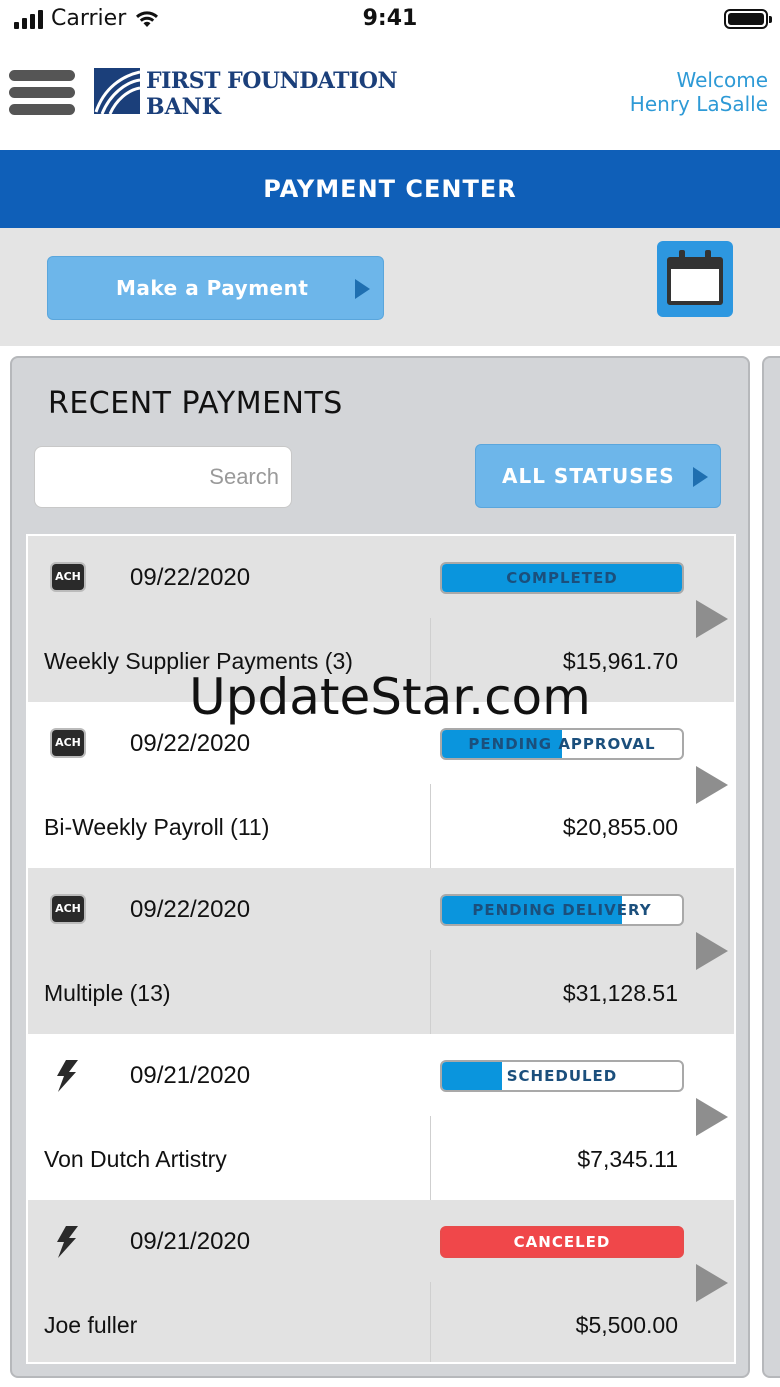  Describe the element at coordinates (698, 104) in the screenshot. I see `user-name: Henry LaSalle` at that location.